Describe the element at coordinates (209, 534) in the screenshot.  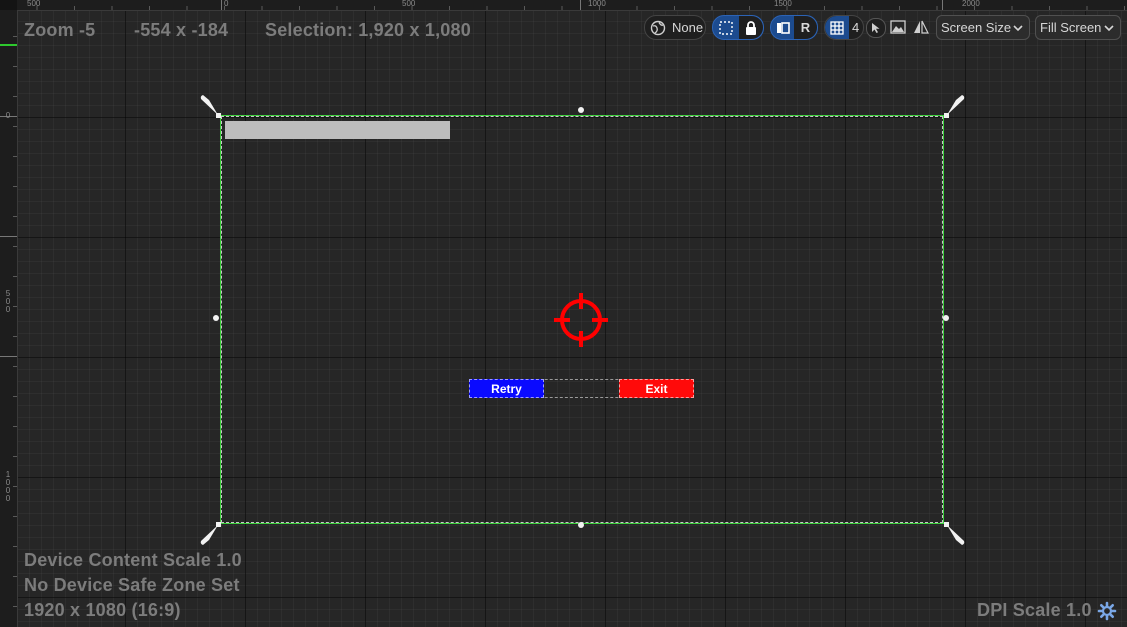
I see `anchor-bottom-left-icon` at that location.